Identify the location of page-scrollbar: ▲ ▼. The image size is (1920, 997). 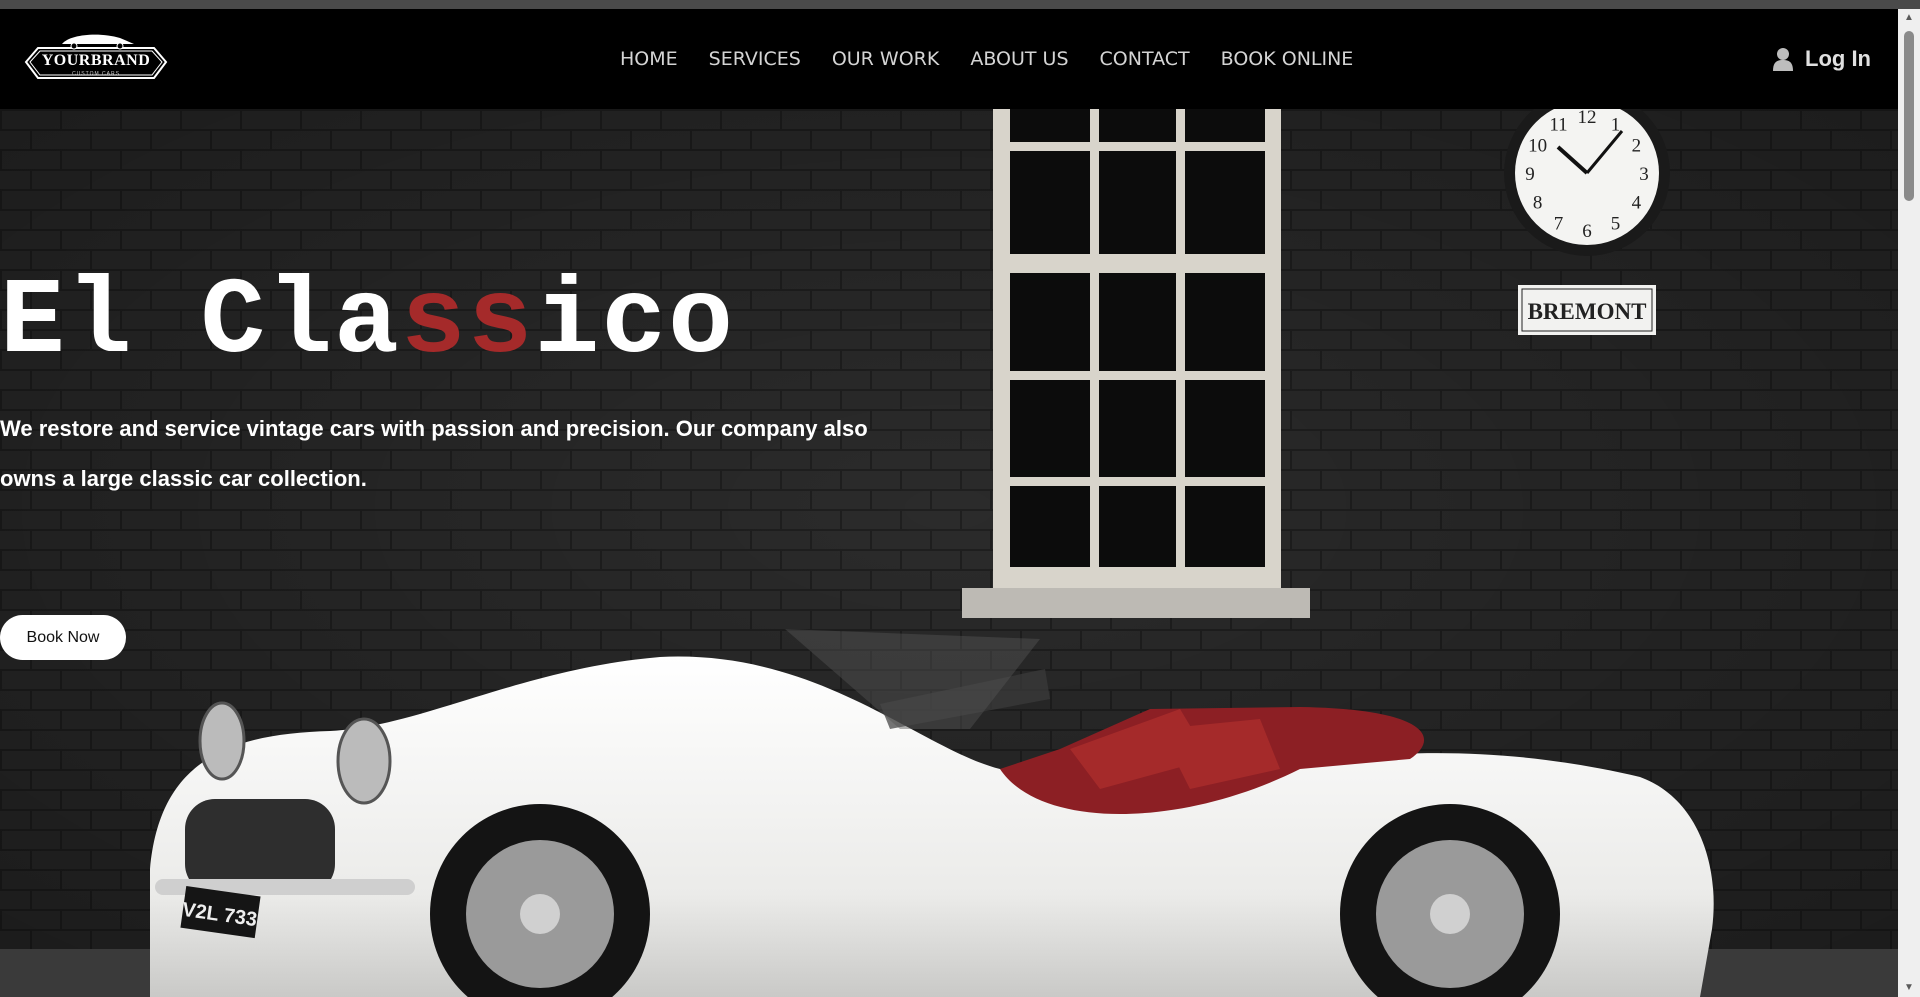
(1909, 503).